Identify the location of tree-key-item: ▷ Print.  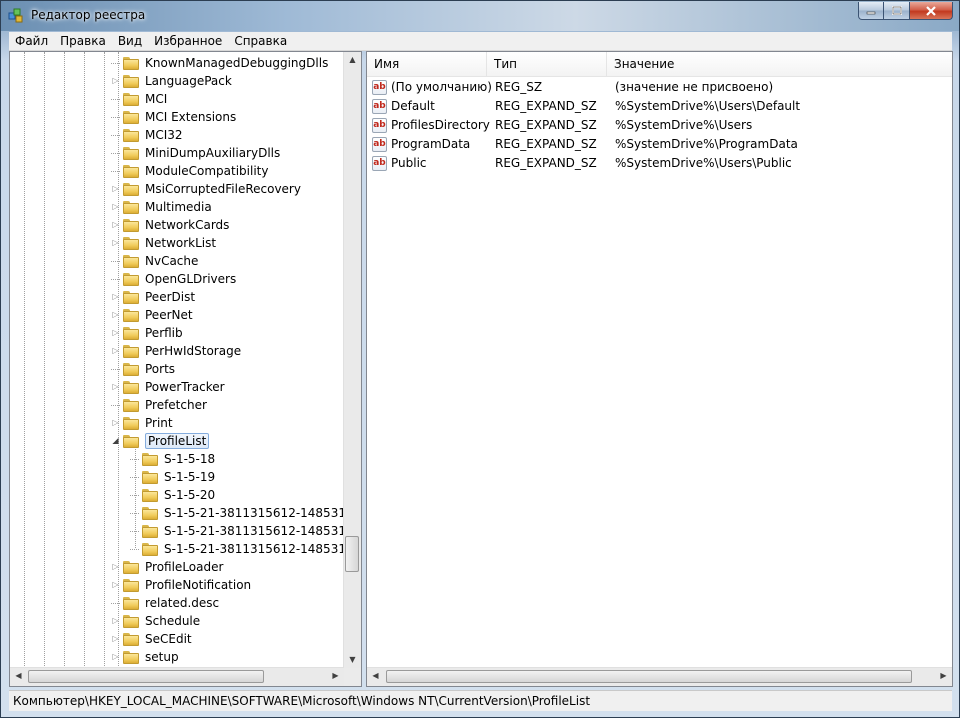
(141, 423).